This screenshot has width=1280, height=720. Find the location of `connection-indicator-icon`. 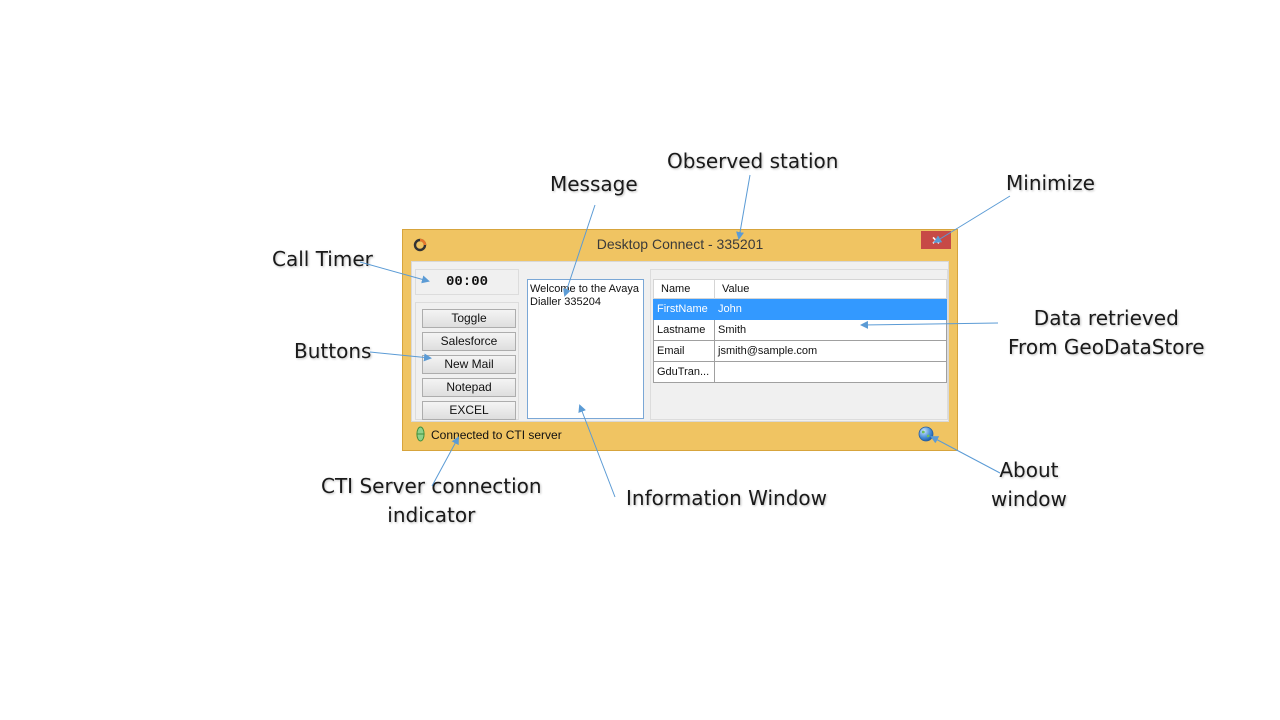

connection-indicator-icon is located at coordinates (420, 434).